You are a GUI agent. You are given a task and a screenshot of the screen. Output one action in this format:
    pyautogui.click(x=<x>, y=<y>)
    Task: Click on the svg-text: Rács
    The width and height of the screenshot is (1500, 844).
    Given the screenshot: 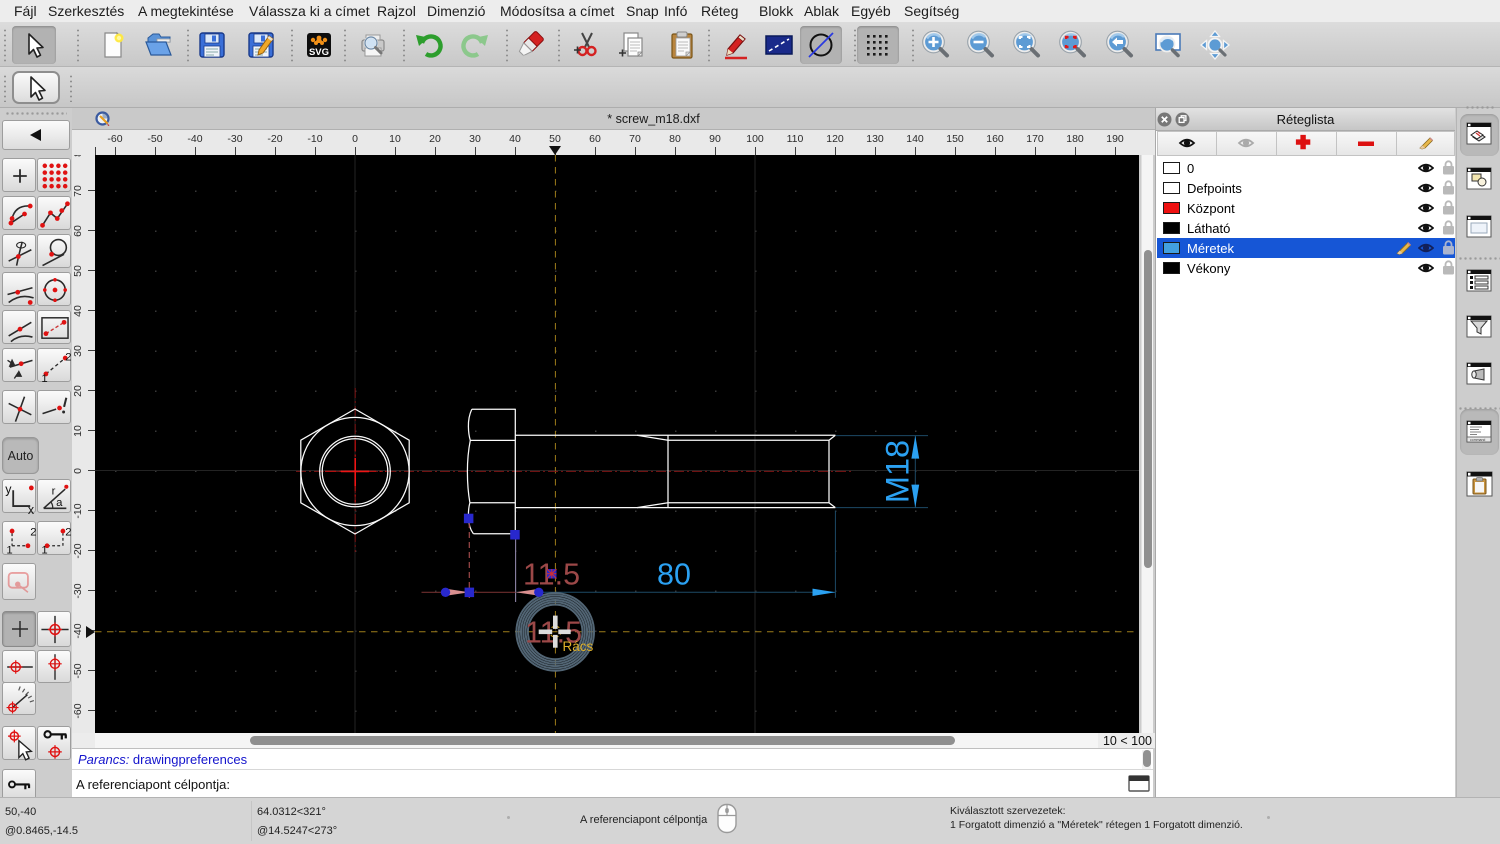 What is the action you would take?
    pyautogui.click(x=578, y=646)
    